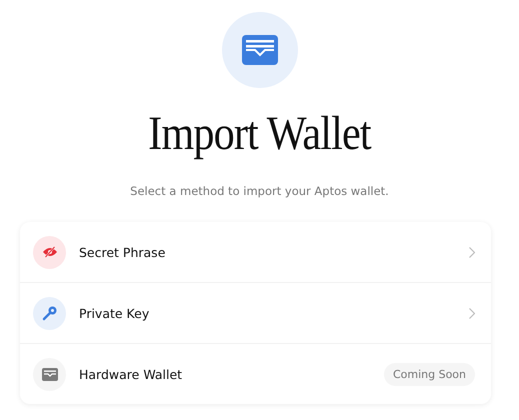 The height and width of the screenshot is (420, 519). What do you see at coordinates (114, 313) in the screenshot?
I see `option-label: Private Key` at bounding box center [114, 313].